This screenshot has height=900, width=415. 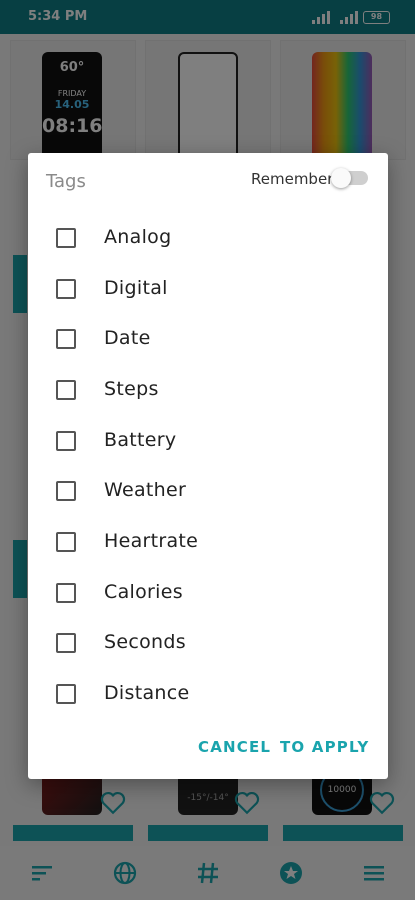 What do you see at coordinates (208, 694) in the screenshot?
I see `tag-row-distance: Distance` at bounding box center [208, 694].